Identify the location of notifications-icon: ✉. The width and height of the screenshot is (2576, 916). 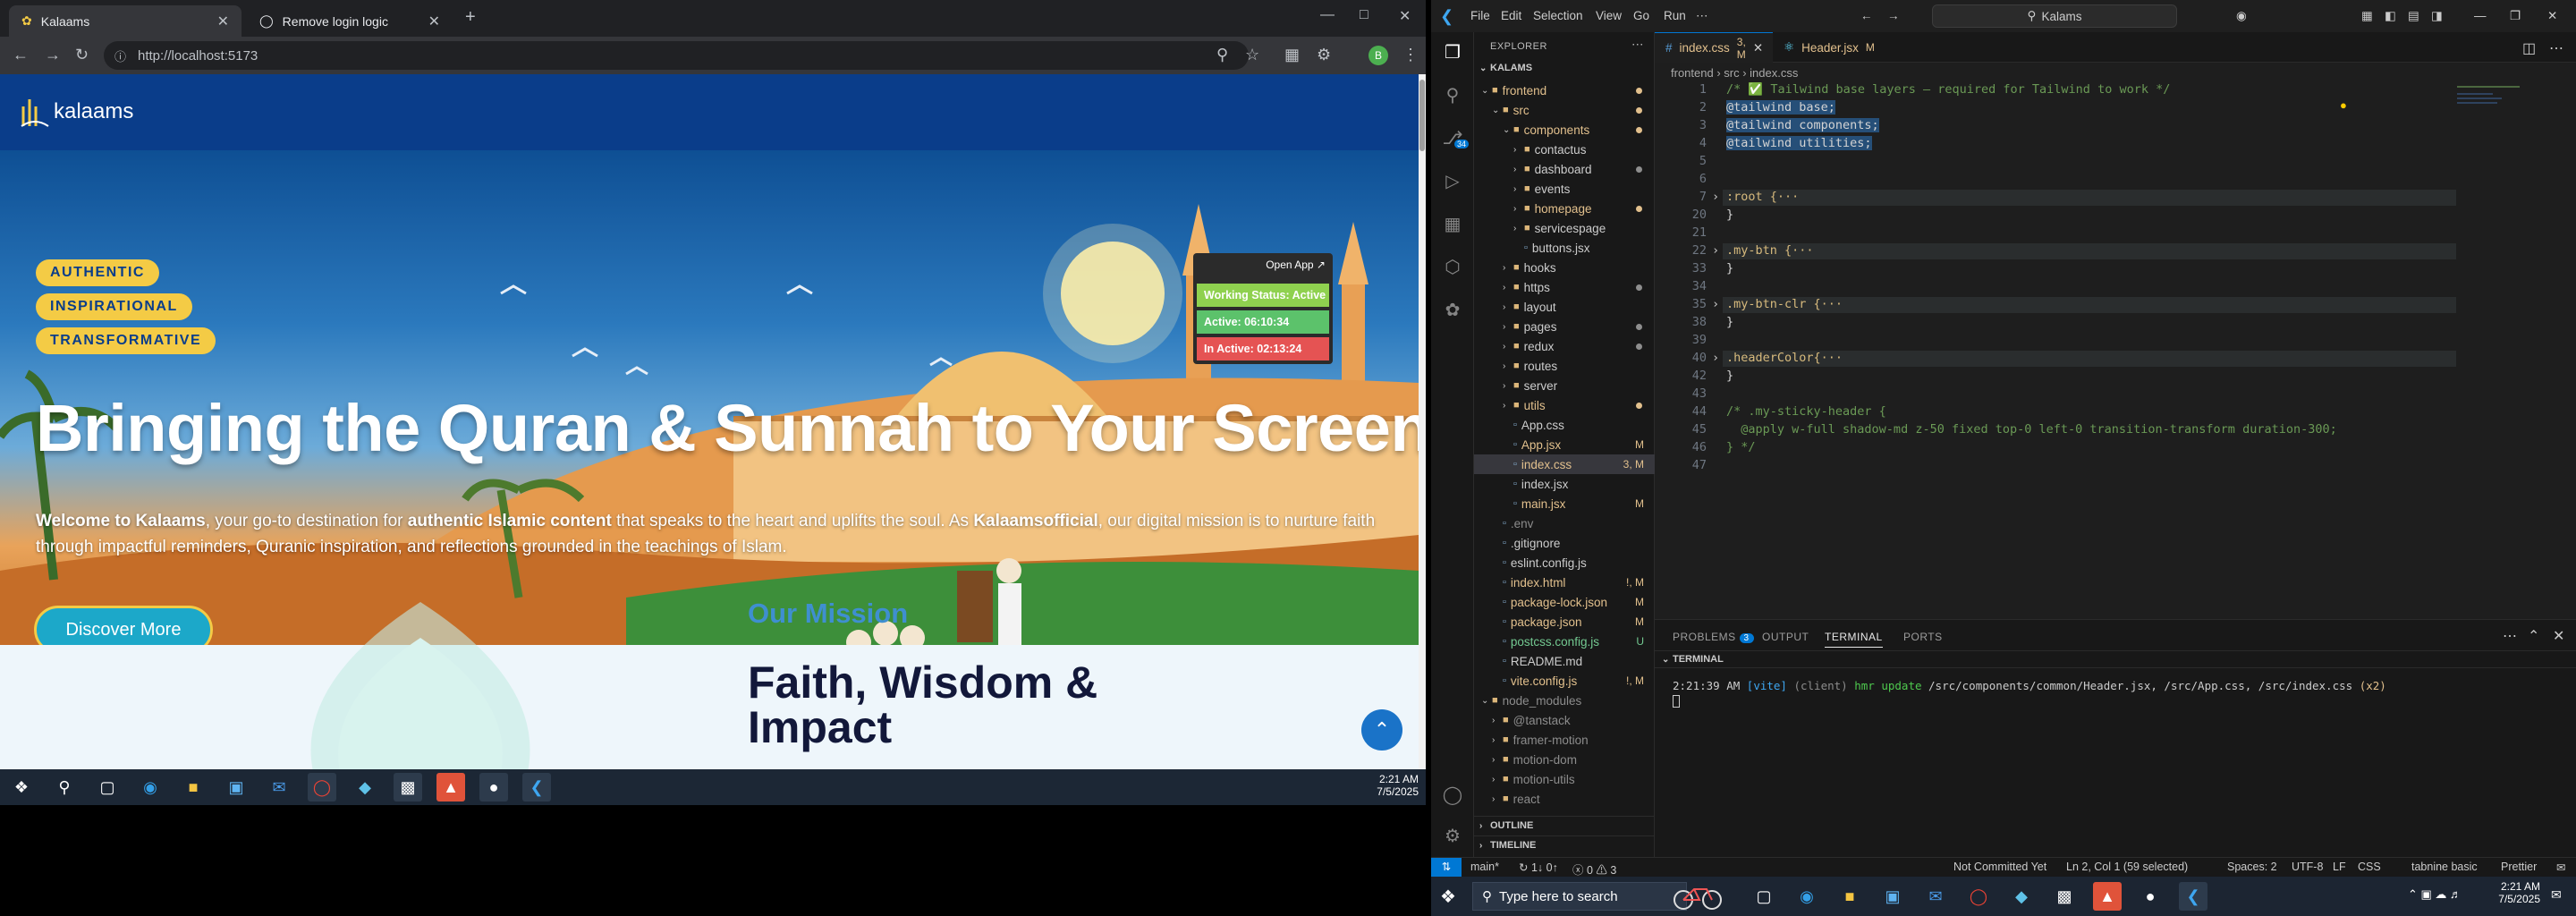
(2560, 867).